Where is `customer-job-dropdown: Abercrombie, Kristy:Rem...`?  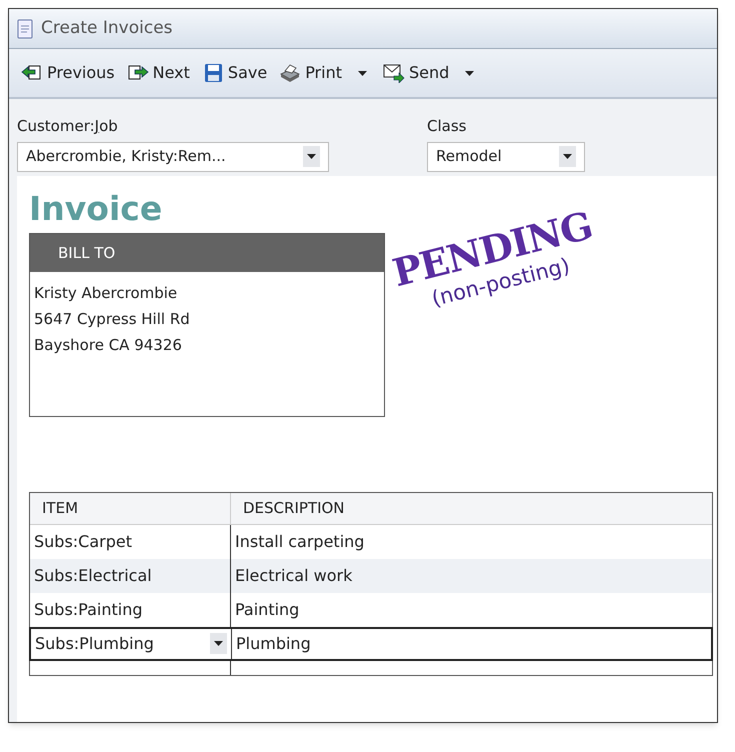
customer-job-dropdown: Abercrombie, Kristy:Rem... is located at coordinates (173, 157).